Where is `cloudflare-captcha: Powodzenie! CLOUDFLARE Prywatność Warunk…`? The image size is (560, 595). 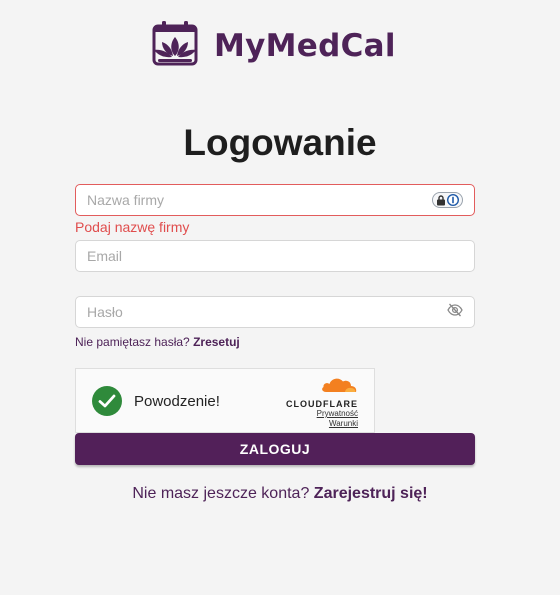
cloudflare-captcha: Powodzenie! CLOUDFLARE Prywatność Warunk… is located at coordinates (225, 400).